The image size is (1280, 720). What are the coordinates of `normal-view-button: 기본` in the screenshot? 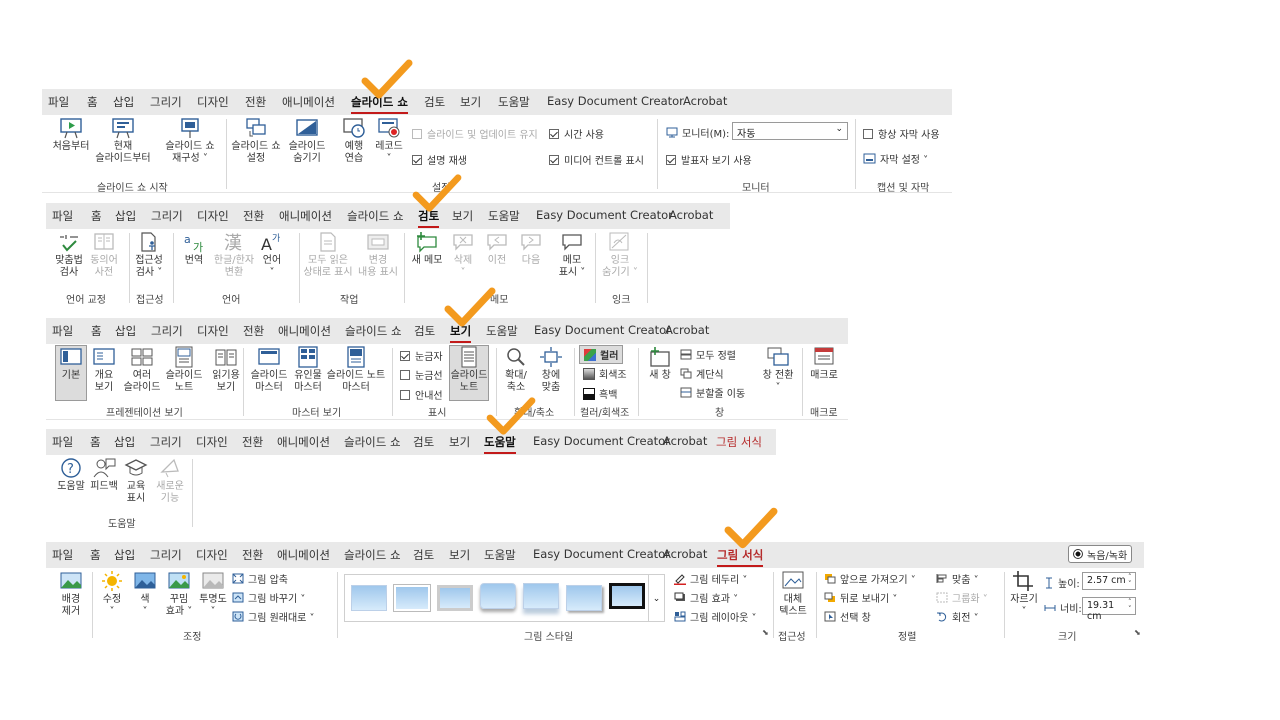 It's located at (71, 373).